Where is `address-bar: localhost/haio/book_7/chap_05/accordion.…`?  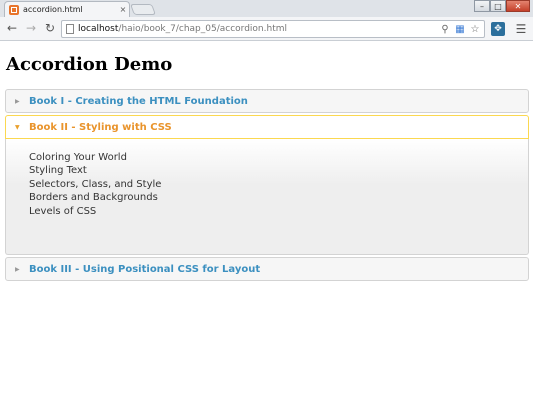 address-bar: localhost/haio/book_7/chap_05/accordion.… is located at coordinates (273, 29).